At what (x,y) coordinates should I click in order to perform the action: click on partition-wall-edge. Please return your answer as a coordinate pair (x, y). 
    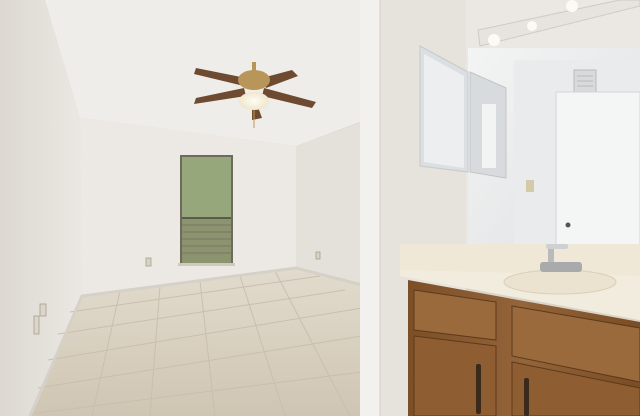
    Looking at the image, I should click on (370, 208).